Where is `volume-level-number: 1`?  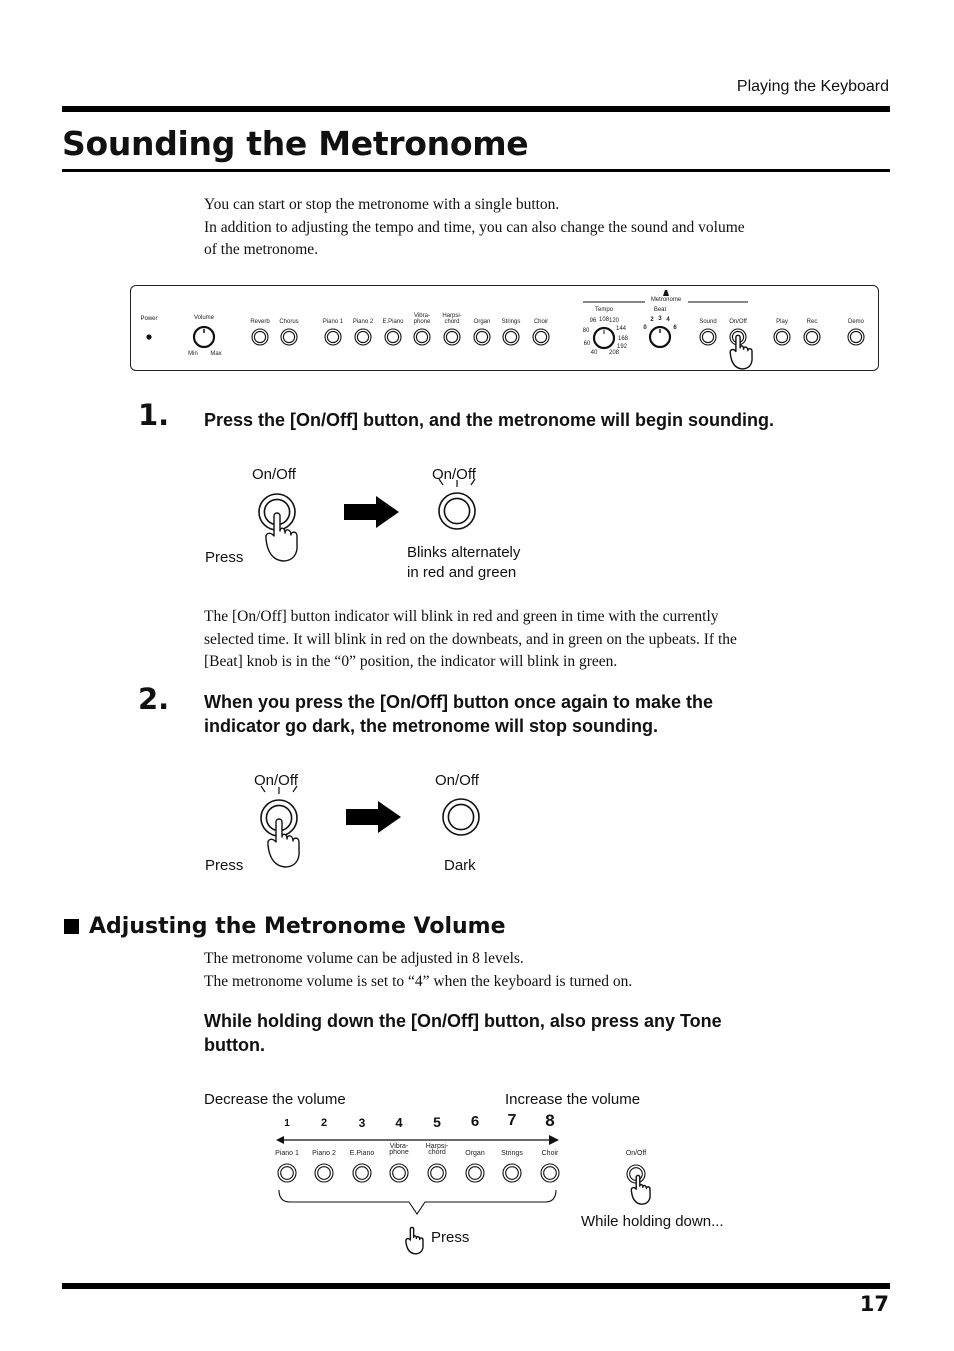
volume-level-number: 1 is located at coordinates (287, 1123).